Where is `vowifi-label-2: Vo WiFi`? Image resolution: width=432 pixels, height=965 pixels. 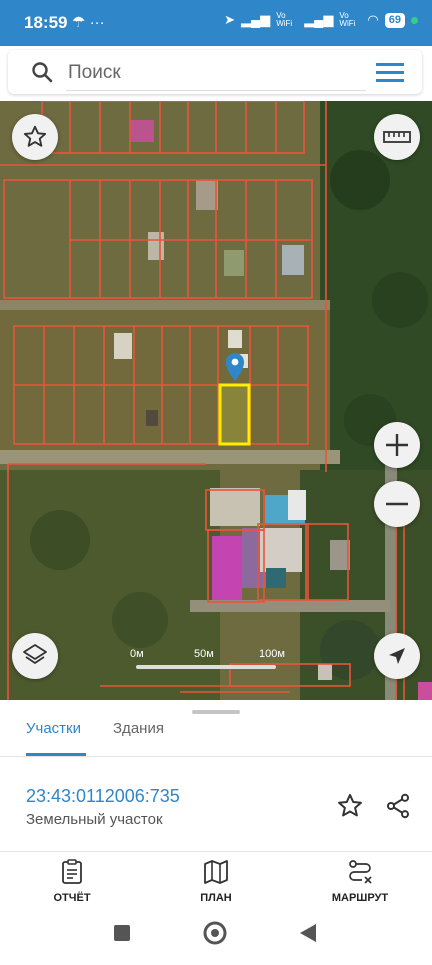
vowifi-label-2: Vo WiFi is located at coordinates (347, 19).